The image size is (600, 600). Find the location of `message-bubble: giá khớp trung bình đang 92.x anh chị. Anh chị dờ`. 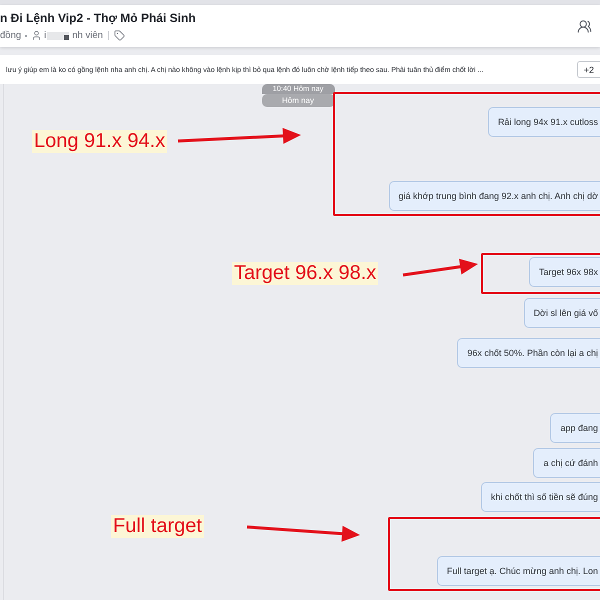

message-bubble: giá khớp trung bình đang 92.x anh chị. Anh chị dờ is located at coordinates (494, 196).